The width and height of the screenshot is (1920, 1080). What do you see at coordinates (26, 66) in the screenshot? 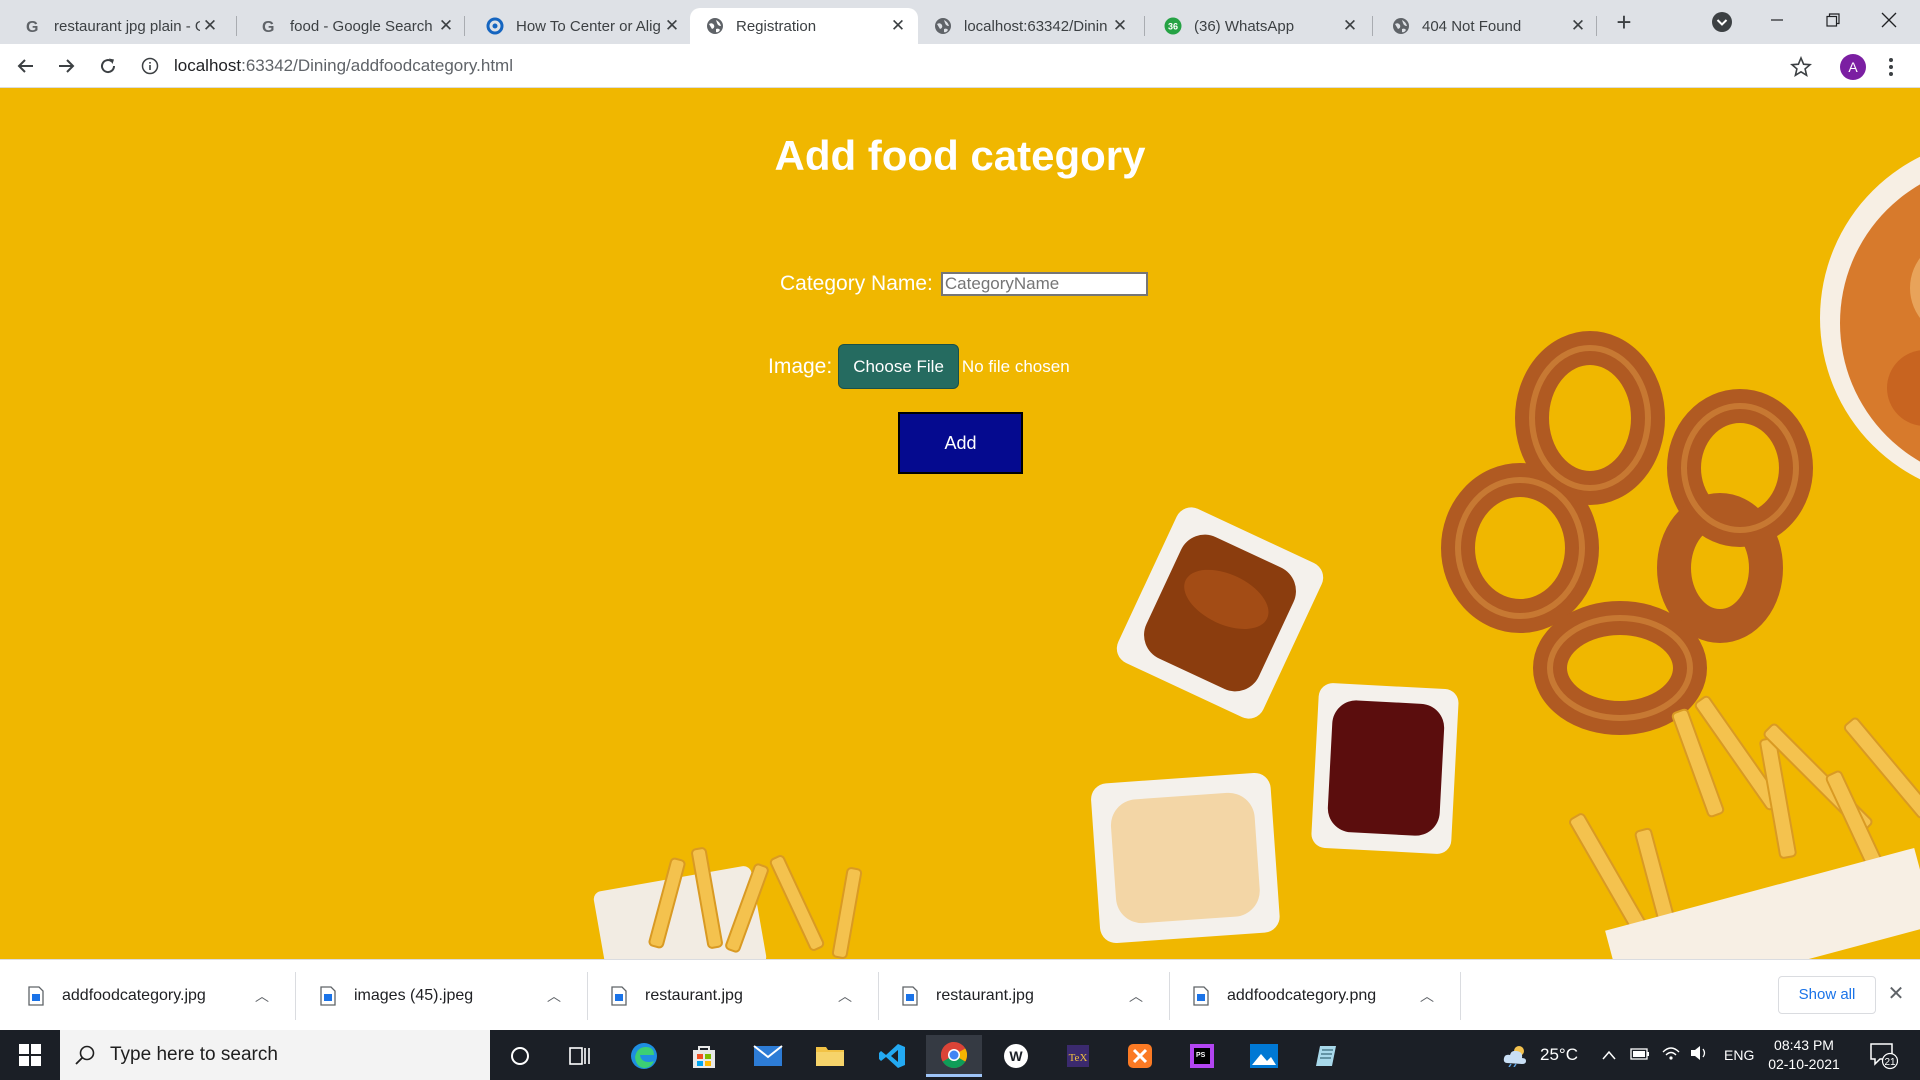
I see `back-button` at bounding box center [26, 66].